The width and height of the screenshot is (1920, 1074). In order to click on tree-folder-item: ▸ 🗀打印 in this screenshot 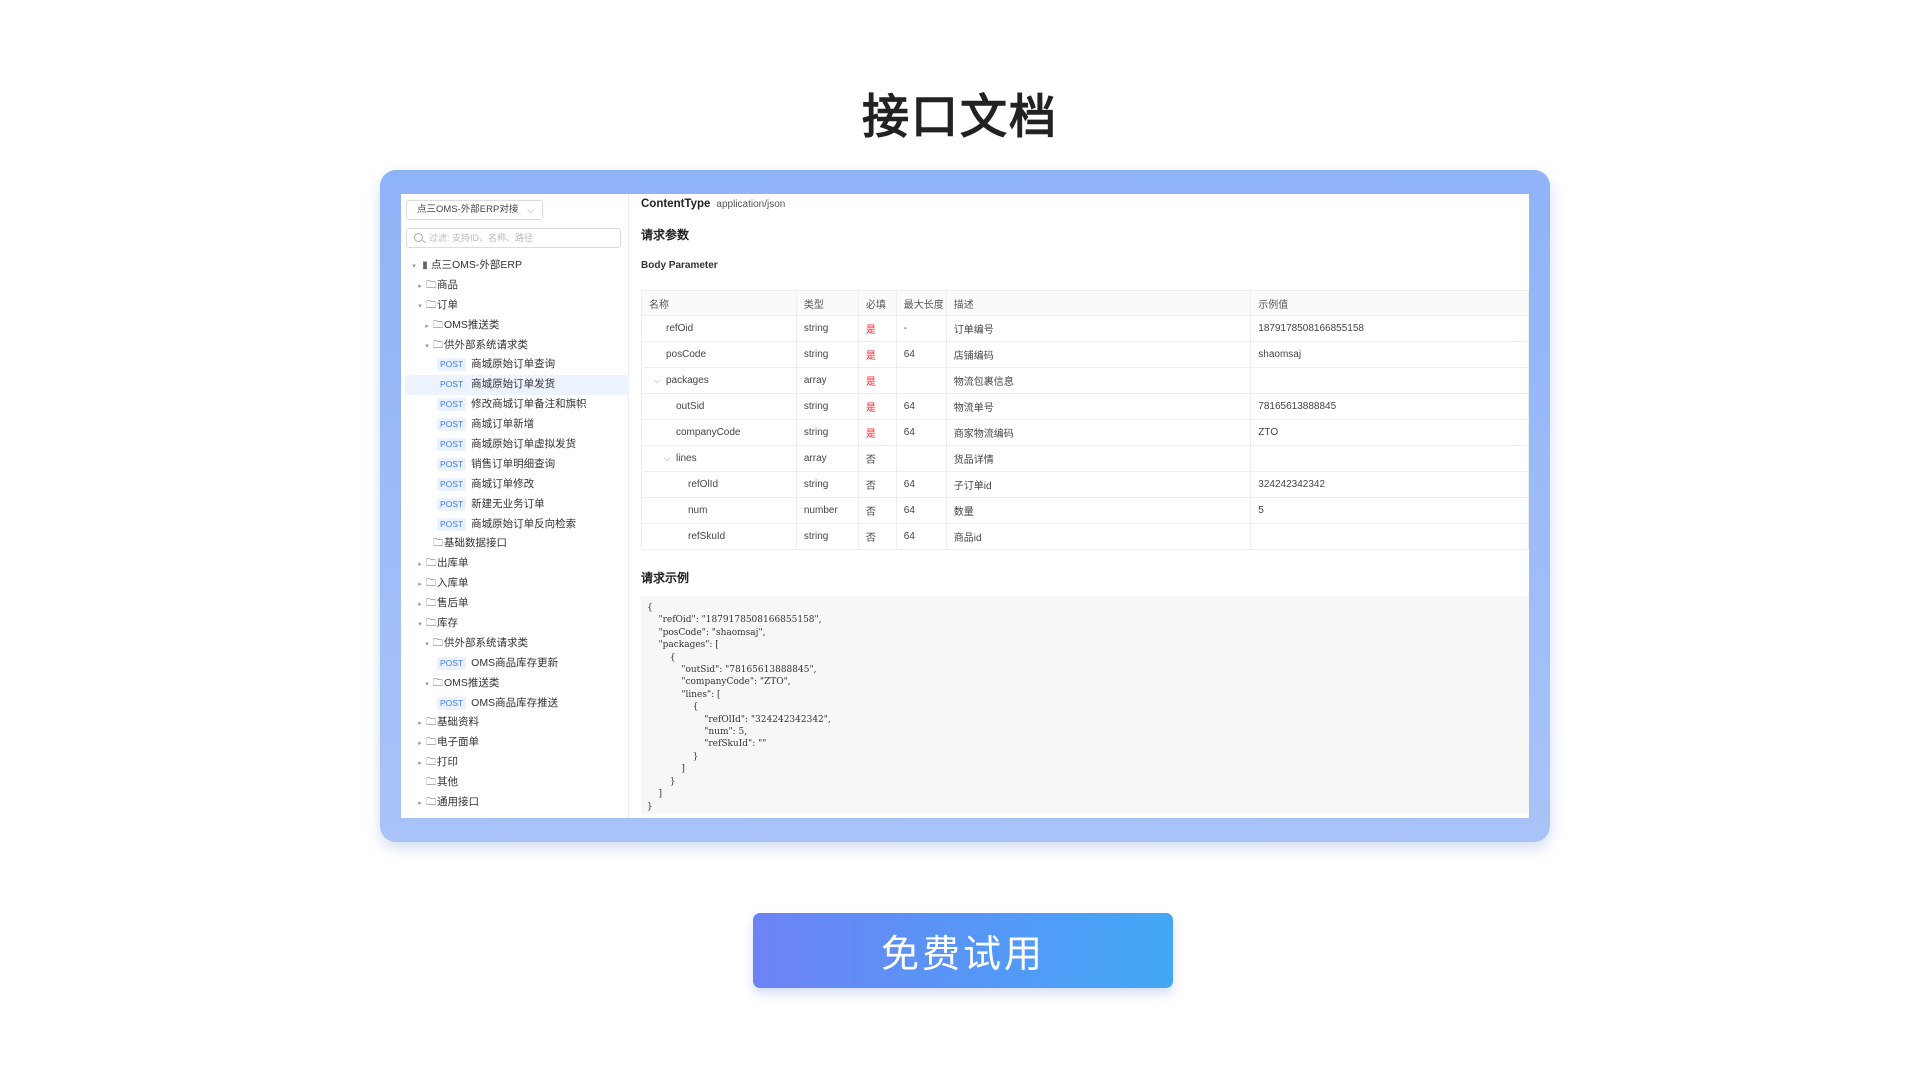, I will do `click(515, 763)`.